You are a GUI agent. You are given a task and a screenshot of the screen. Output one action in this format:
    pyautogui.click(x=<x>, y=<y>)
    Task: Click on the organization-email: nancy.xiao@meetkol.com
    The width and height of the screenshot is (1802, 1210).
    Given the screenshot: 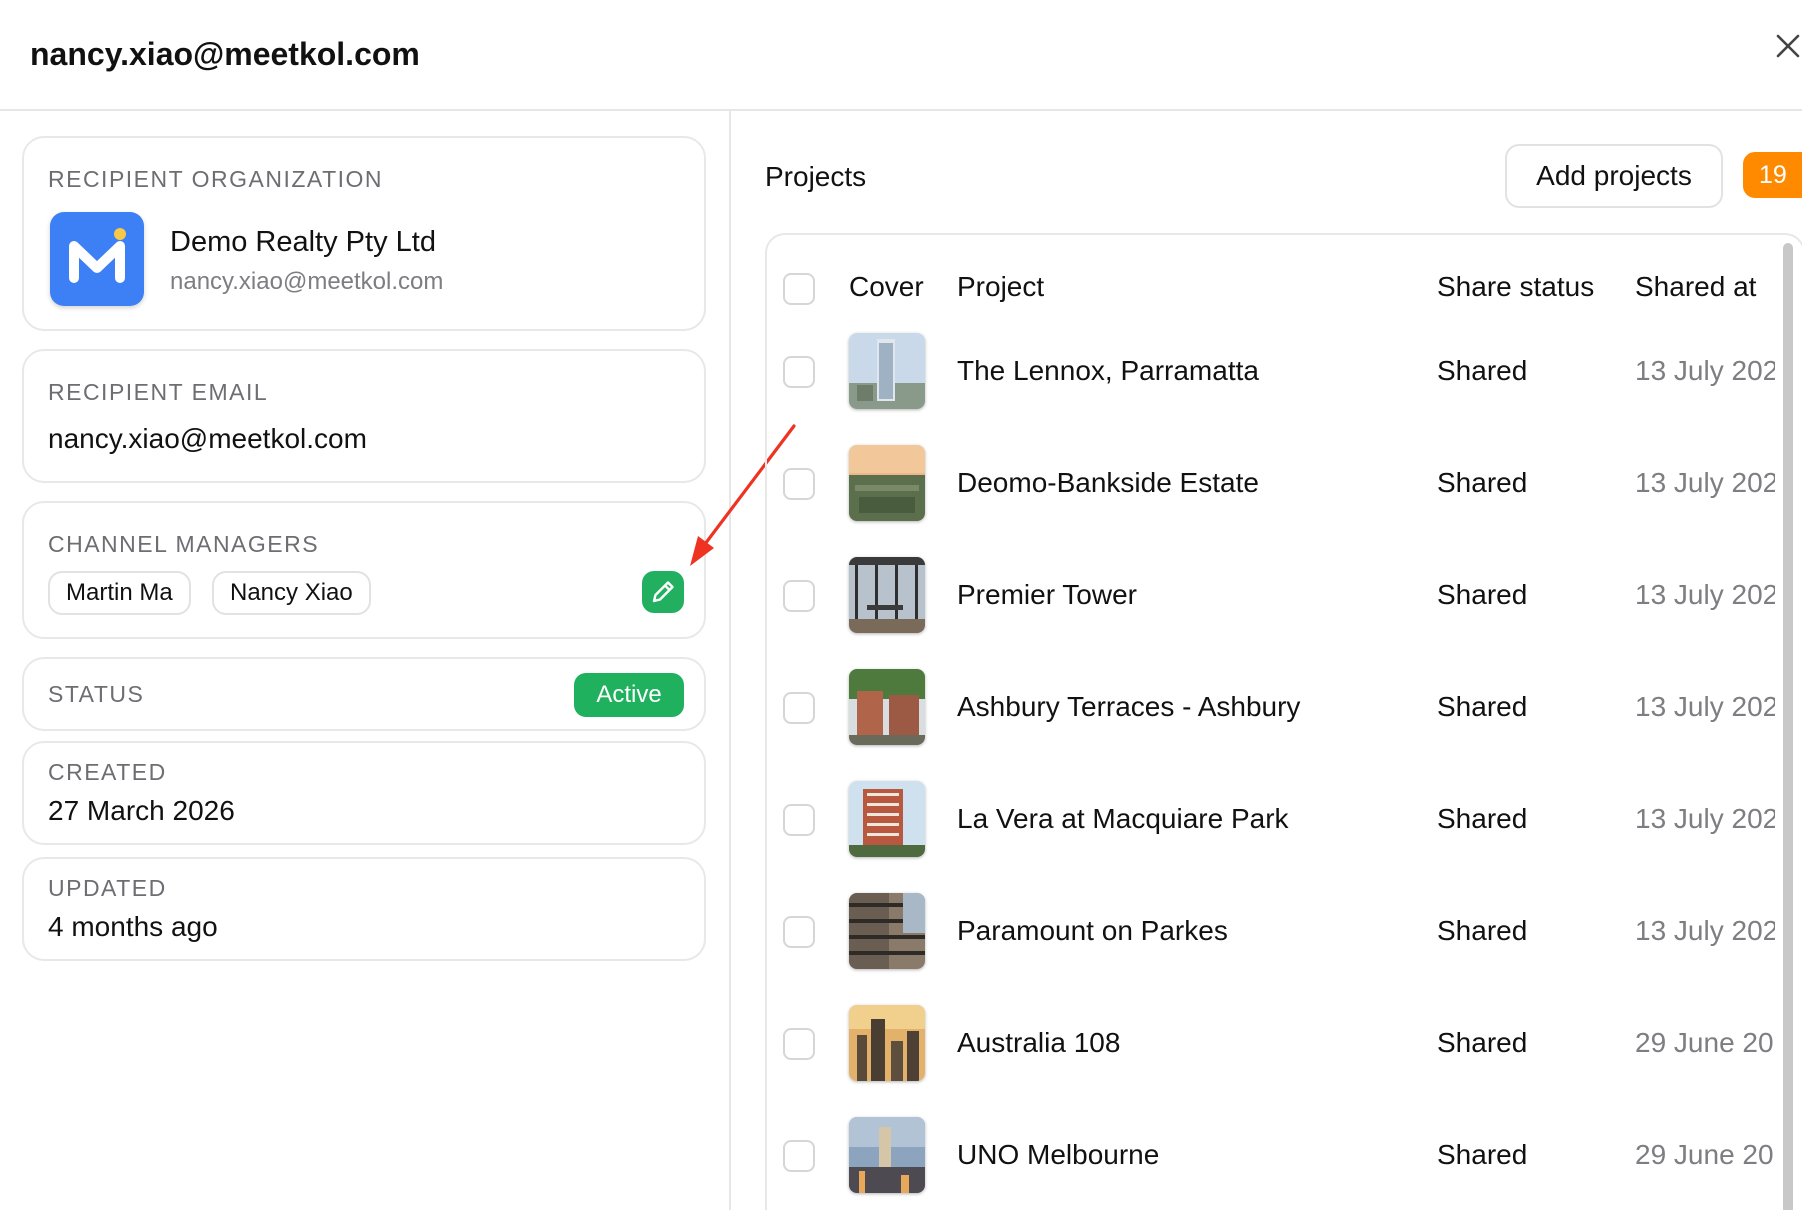 What is the action you would take?
    pyautogui.click(x=307, y=281)
    